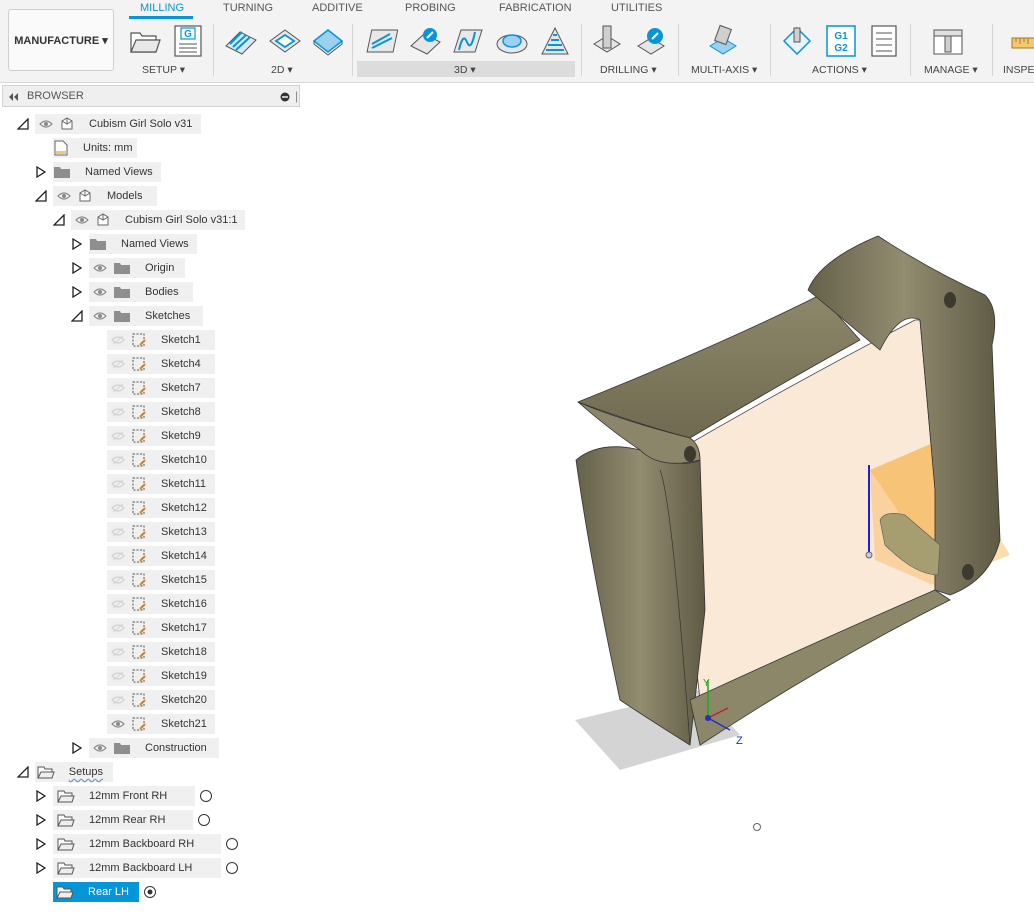 Image resolution: width=1034 pixels, height=916 pixels. What do you see at coordinates (161, 700) in the screenshot?
I see `tree-sketch-item: Sketch20` at bounding box center [161, 700].